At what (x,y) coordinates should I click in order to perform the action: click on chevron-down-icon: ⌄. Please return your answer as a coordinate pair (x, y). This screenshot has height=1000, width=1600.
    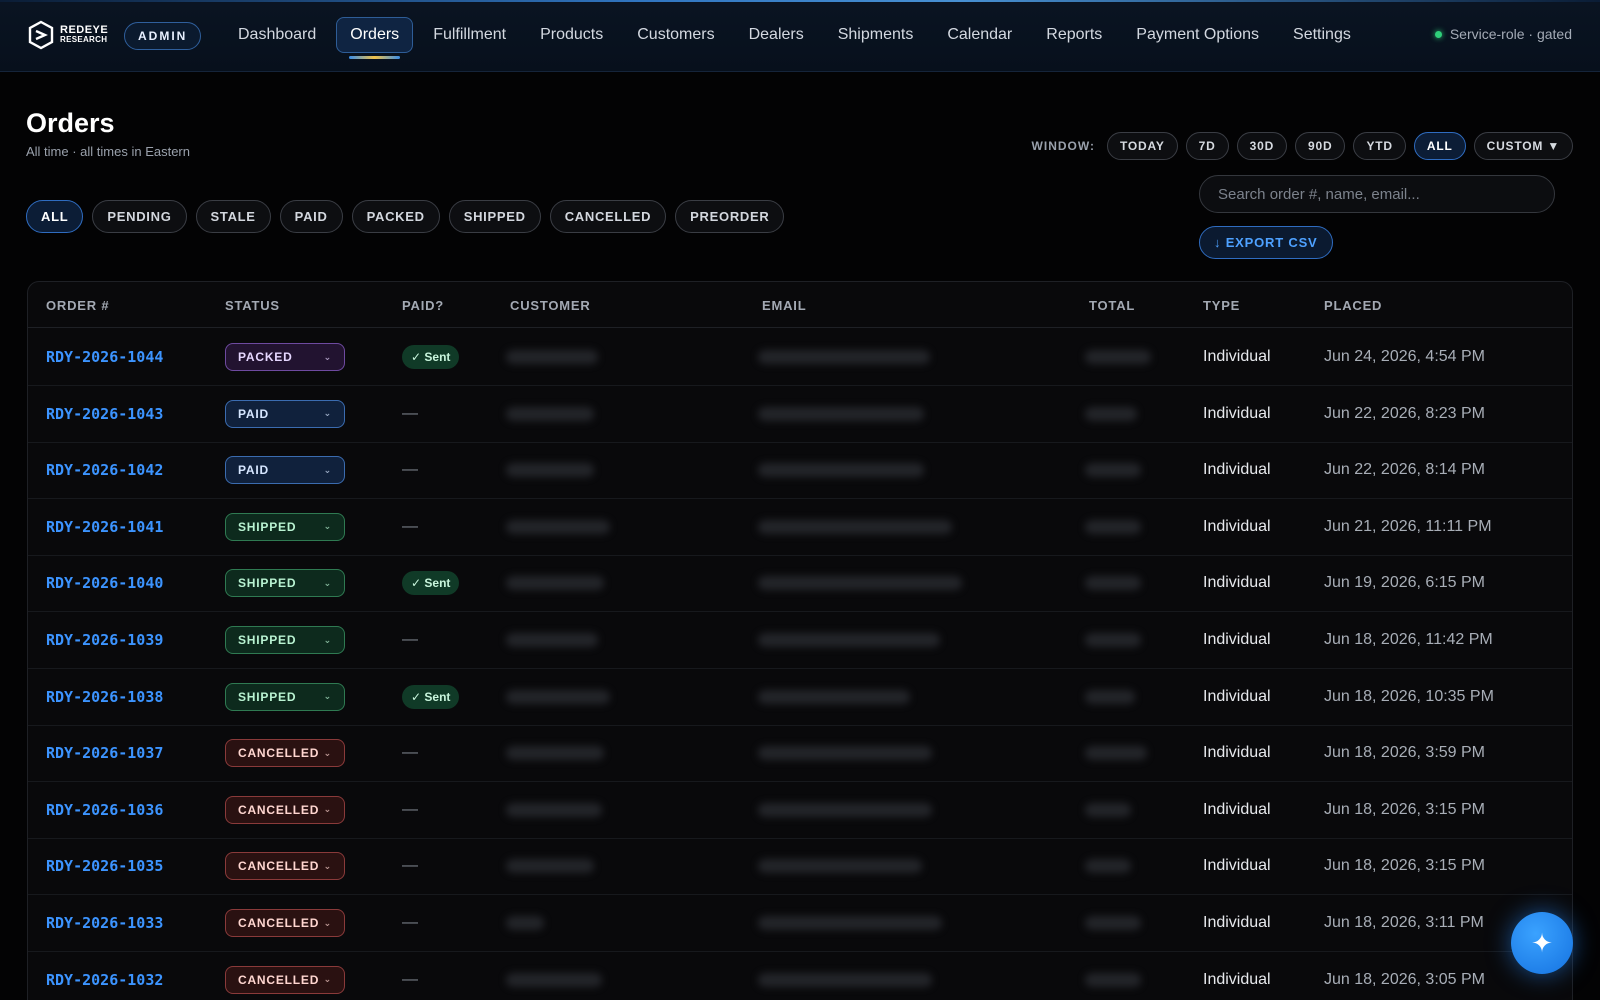
    Looking at the image, I should click on (327, 752).